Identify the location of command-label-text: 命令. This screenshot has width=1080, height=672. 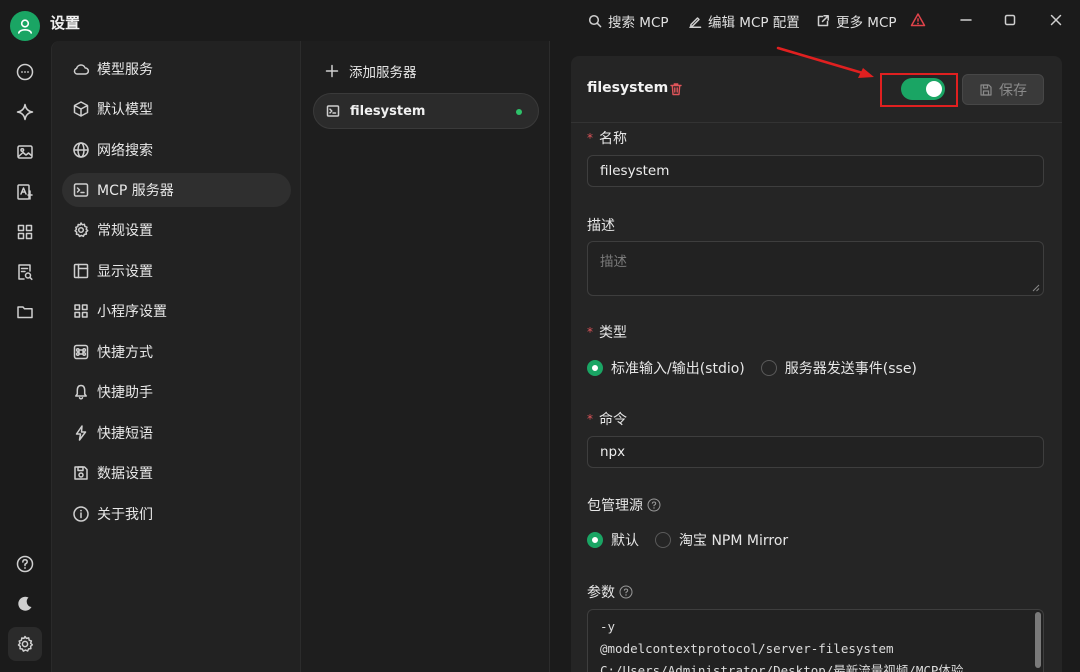
(613, 420).